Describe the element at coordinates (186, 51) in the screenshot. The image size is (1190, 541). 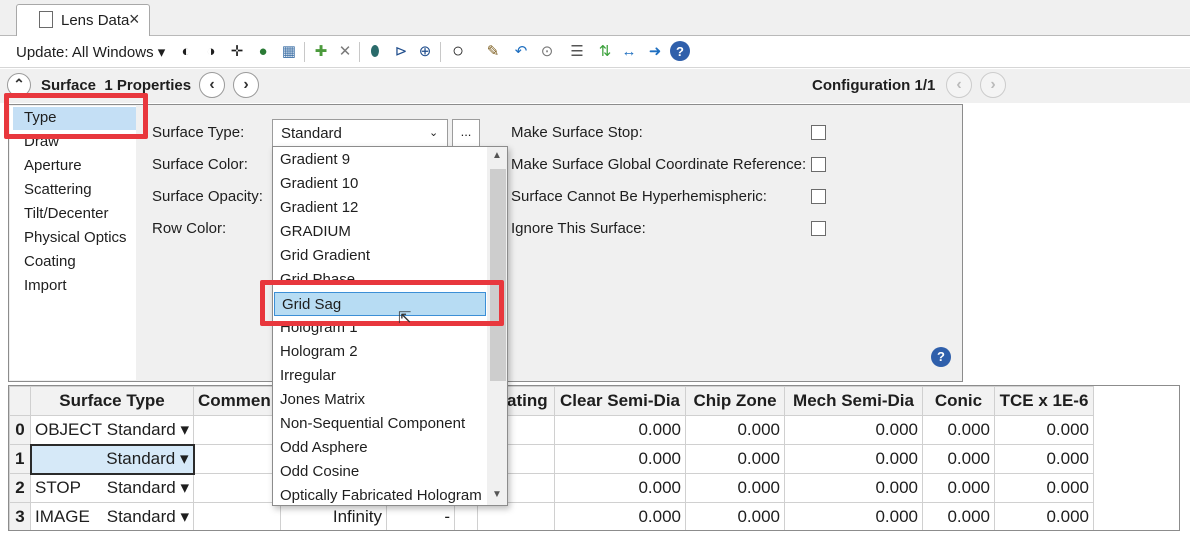
I see `refresh-icon: ◐` at that location.